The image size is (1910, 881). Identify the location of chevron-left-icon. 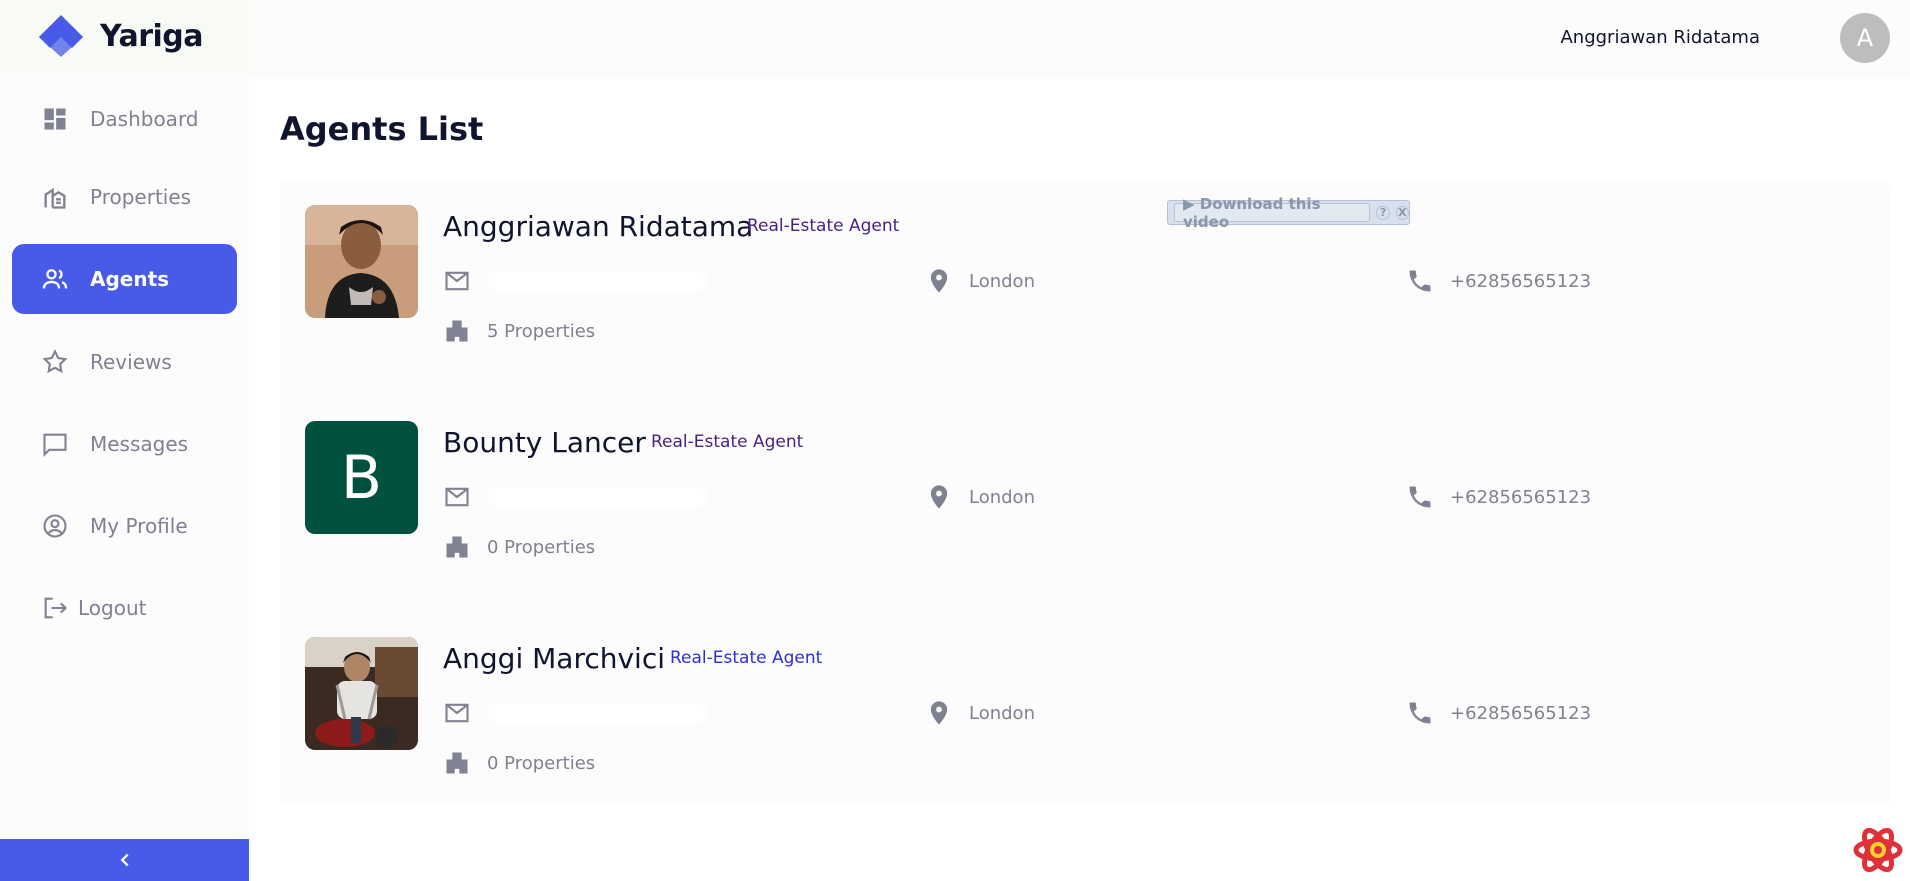
(124, 860).